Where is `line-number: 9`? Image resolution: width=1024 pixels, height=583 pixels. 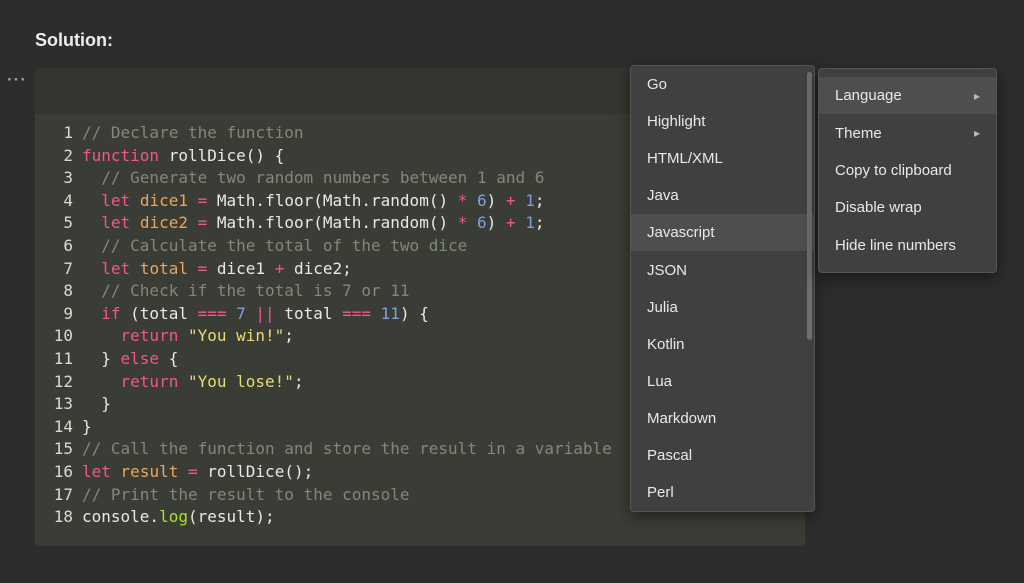
line-number: 9 is located at coordinates (68, 313).